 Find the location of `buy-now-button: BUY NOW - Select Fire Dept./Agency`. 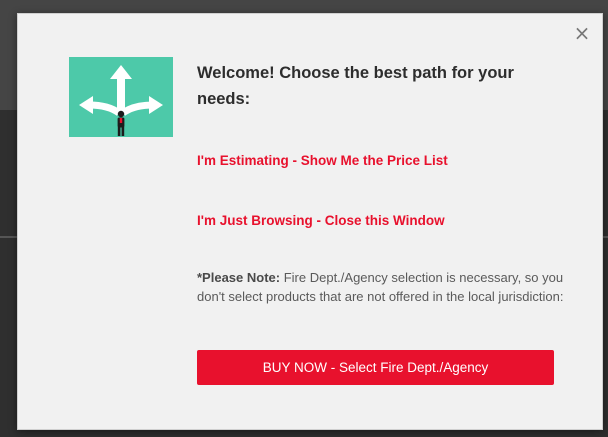

buy-now-button: BUY NOW - Select Fire Dept./Agency is located at coordinates (375, 367).